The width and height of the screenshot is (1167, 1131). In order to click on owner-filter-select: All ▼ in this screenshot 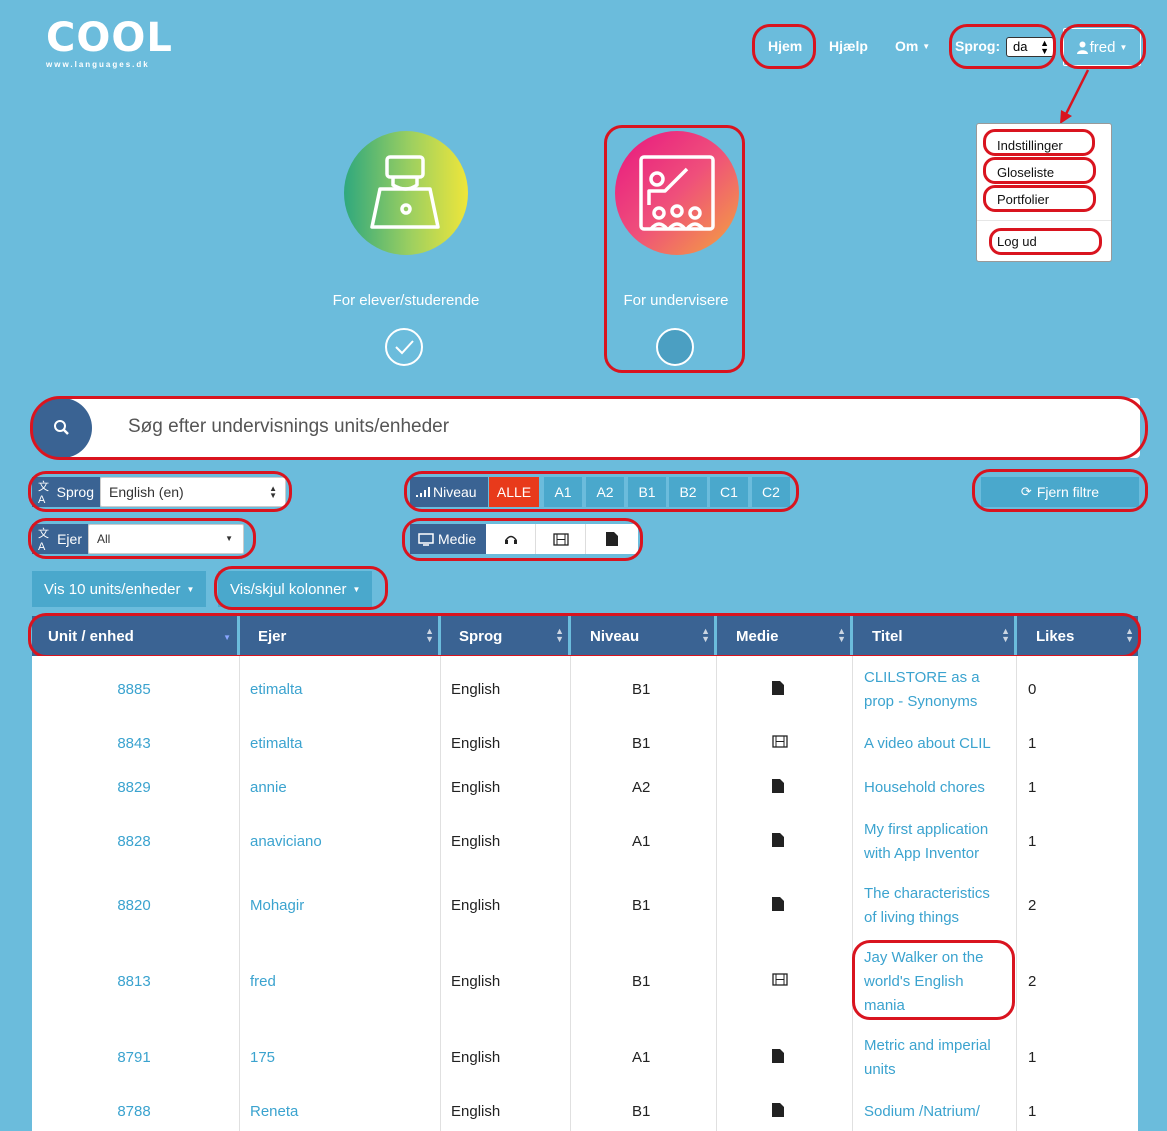, I will do `click(166, 539)`.